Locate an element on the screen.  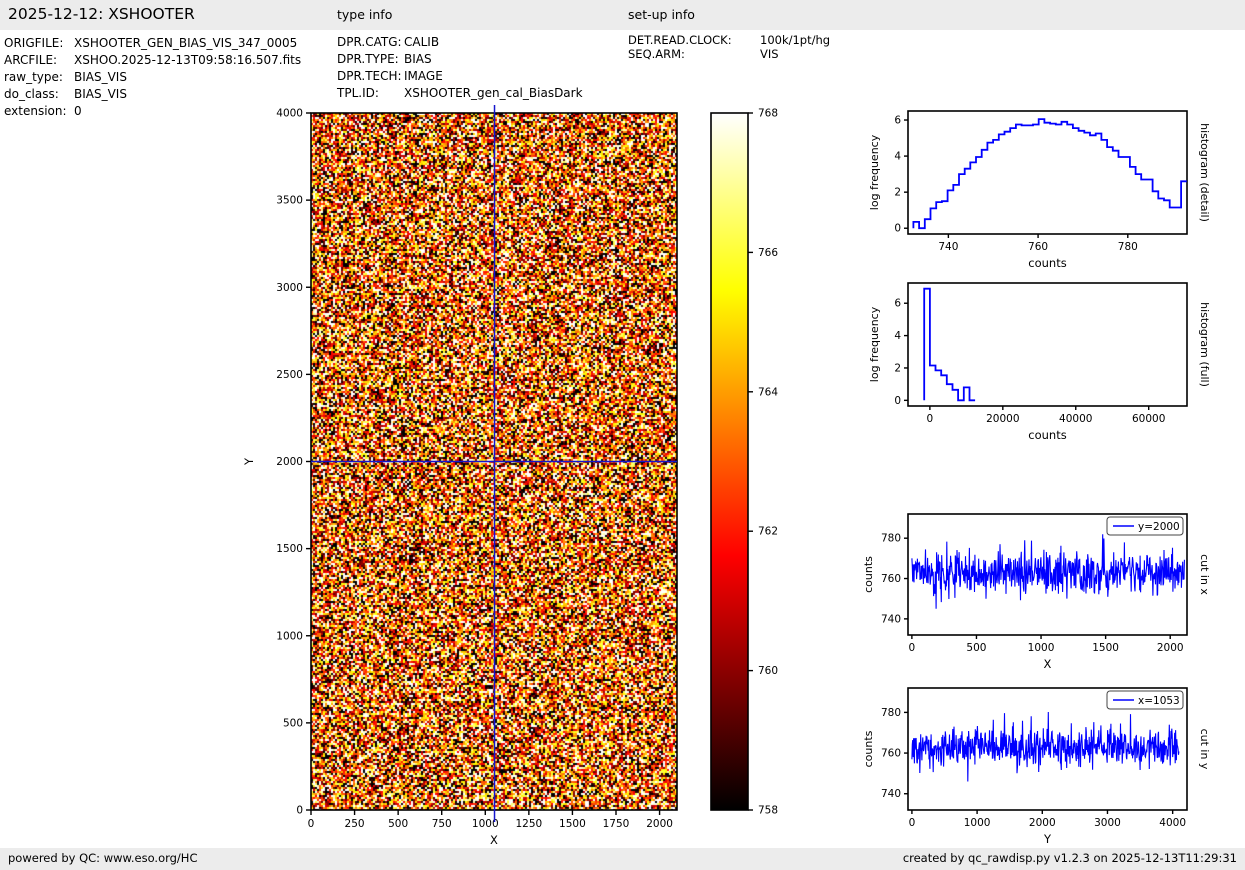
x-tick-label: 750 is located at coordinates (442, 824).